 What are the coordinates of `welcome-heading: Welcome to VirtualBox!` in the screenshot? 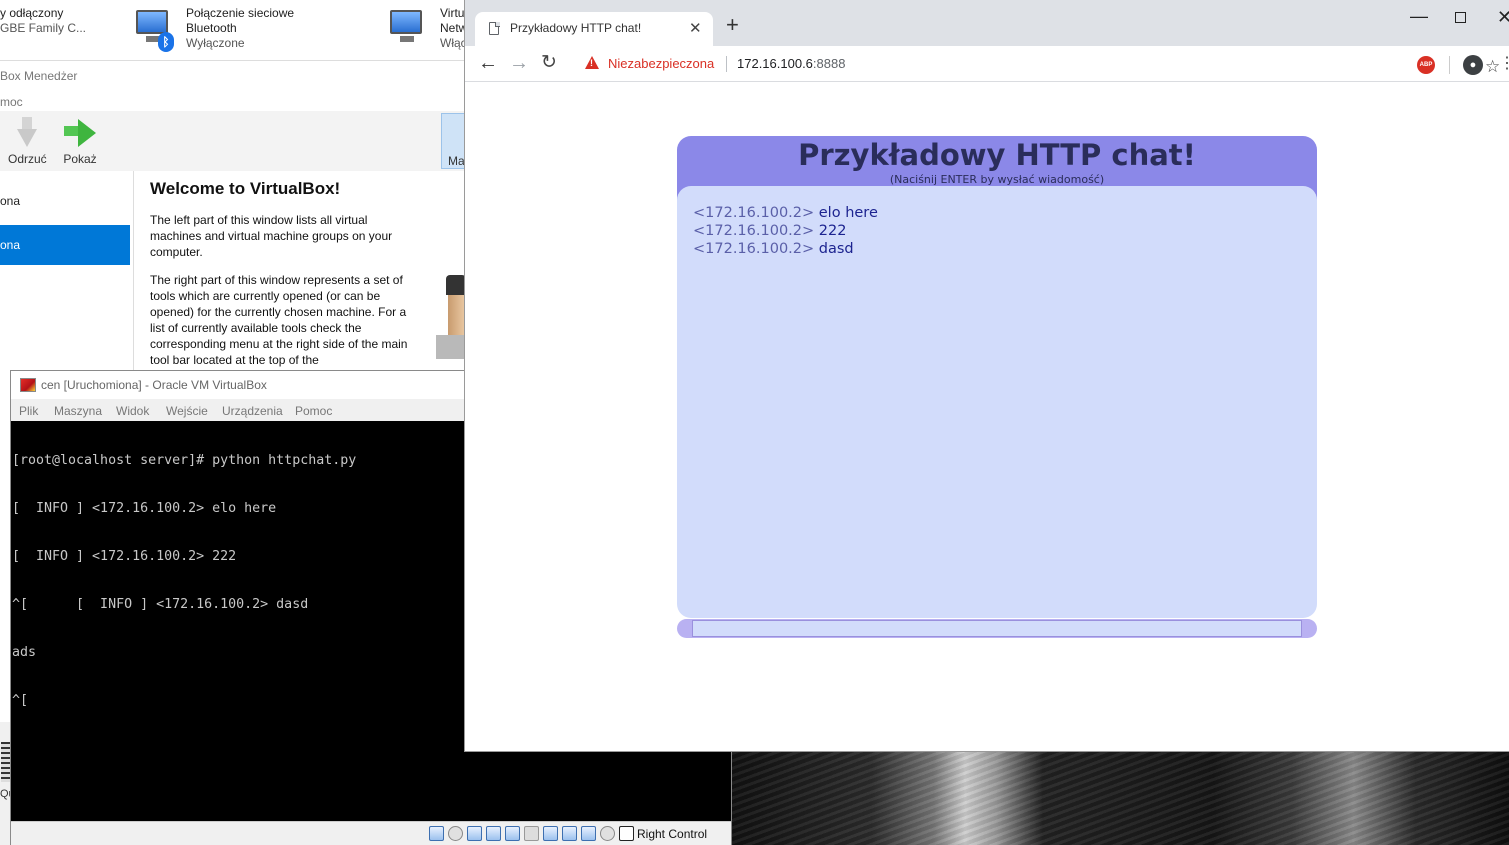 It's located at (245, 188).